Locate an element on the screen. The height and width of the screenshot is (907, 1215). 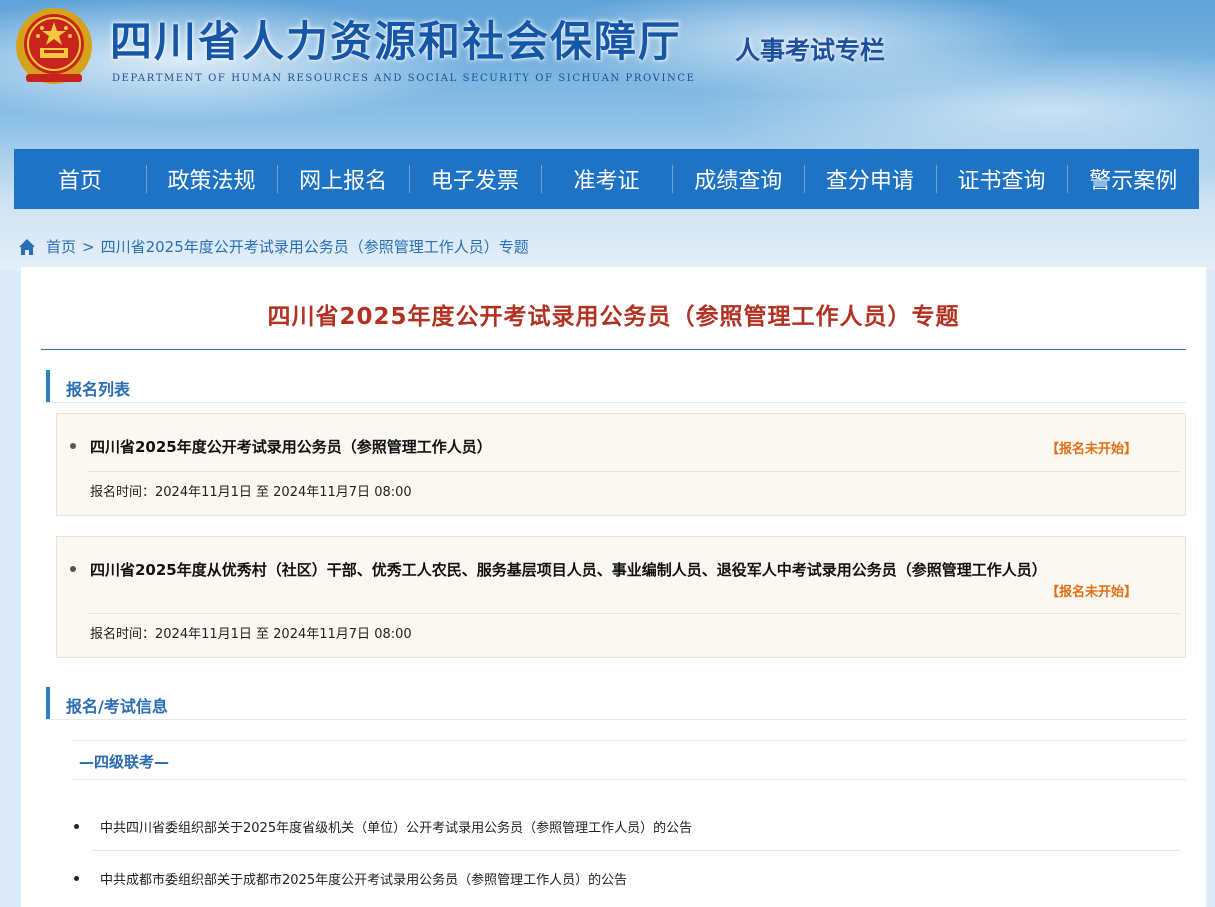
nav-item-admission-ticket: 准考证 is located at coordinates (606, 179).